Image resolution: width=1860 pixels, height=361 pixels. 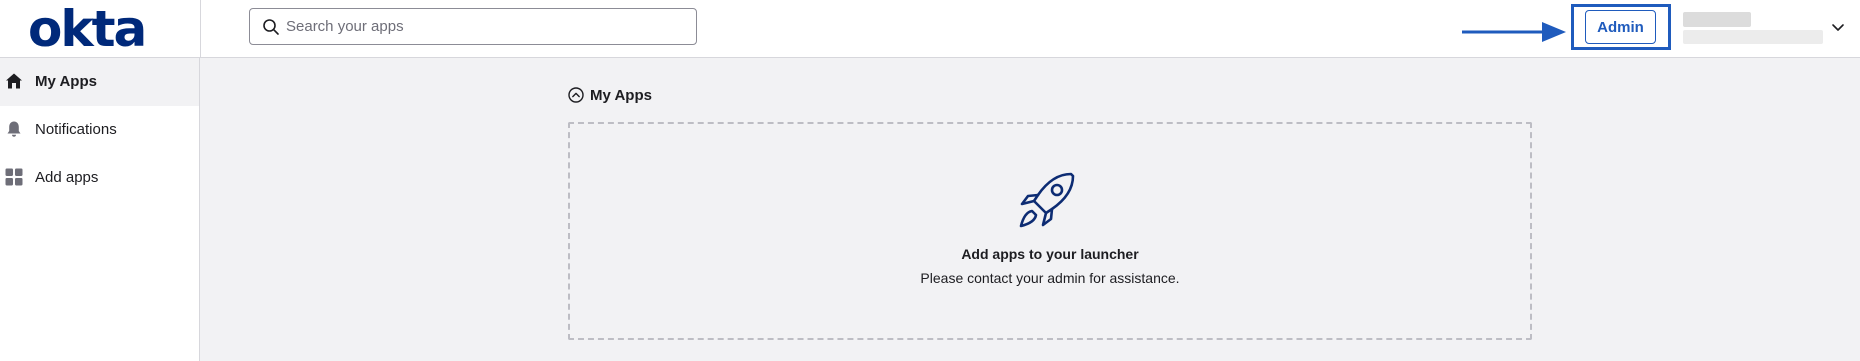 I want to click on sidebar-item-label: My Apps, so click(x=66, y=81).